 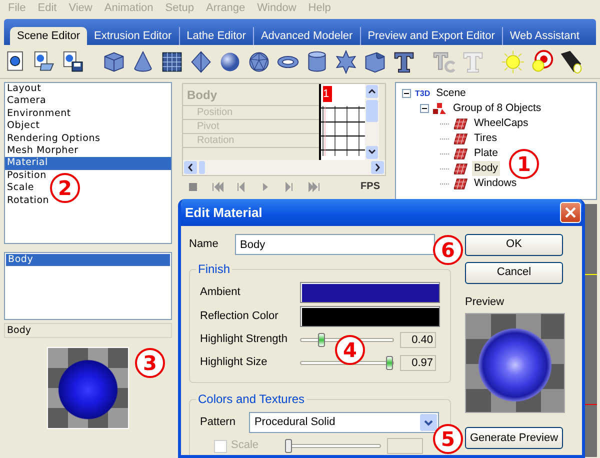 I want to click on fps-label: FPS, so click(x=370, y=187).